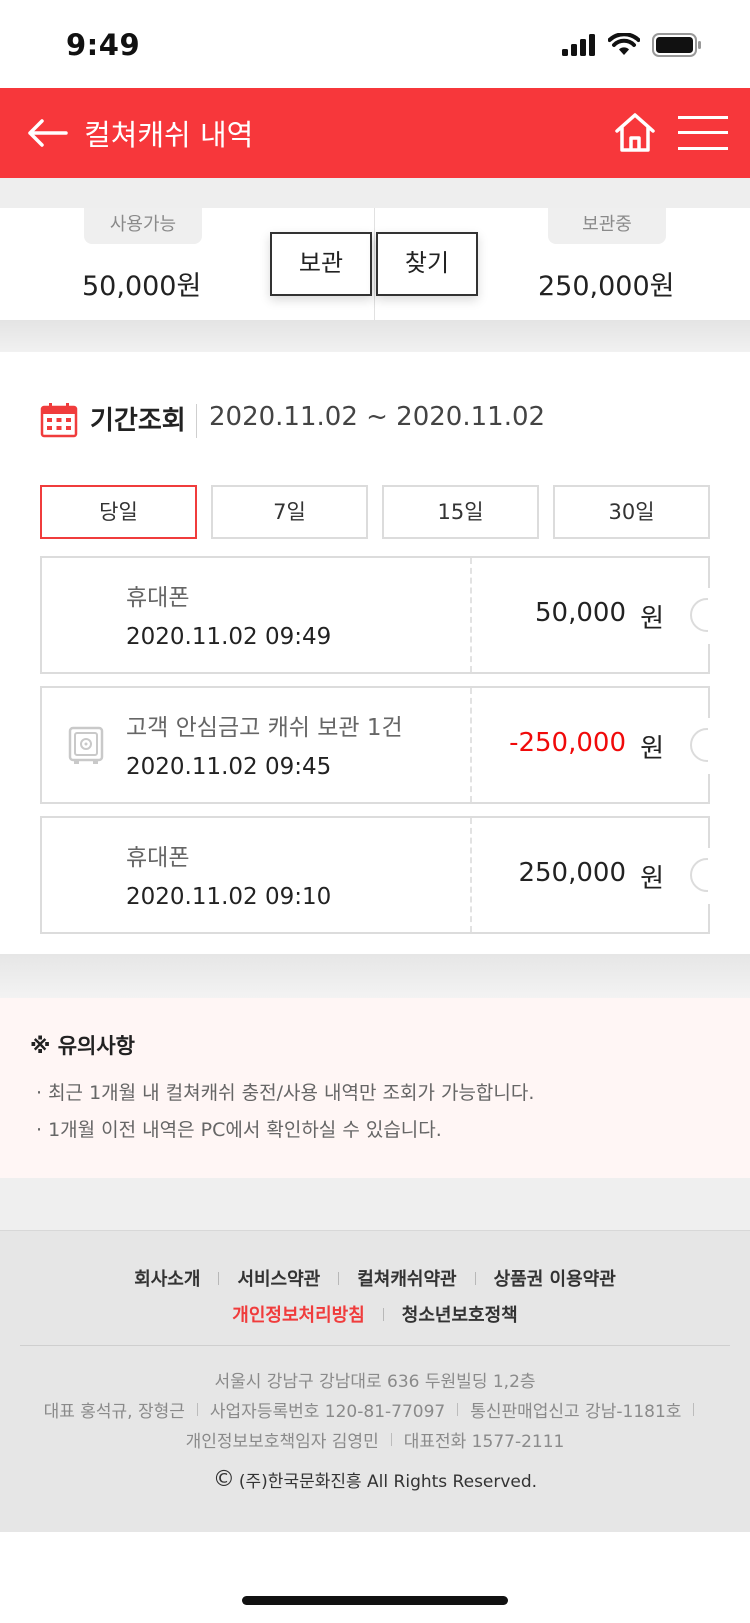 This screenshot has width=750, height=1623. I want to click on footer-link-service-terms: 서비스약관, so click(278, 1278).